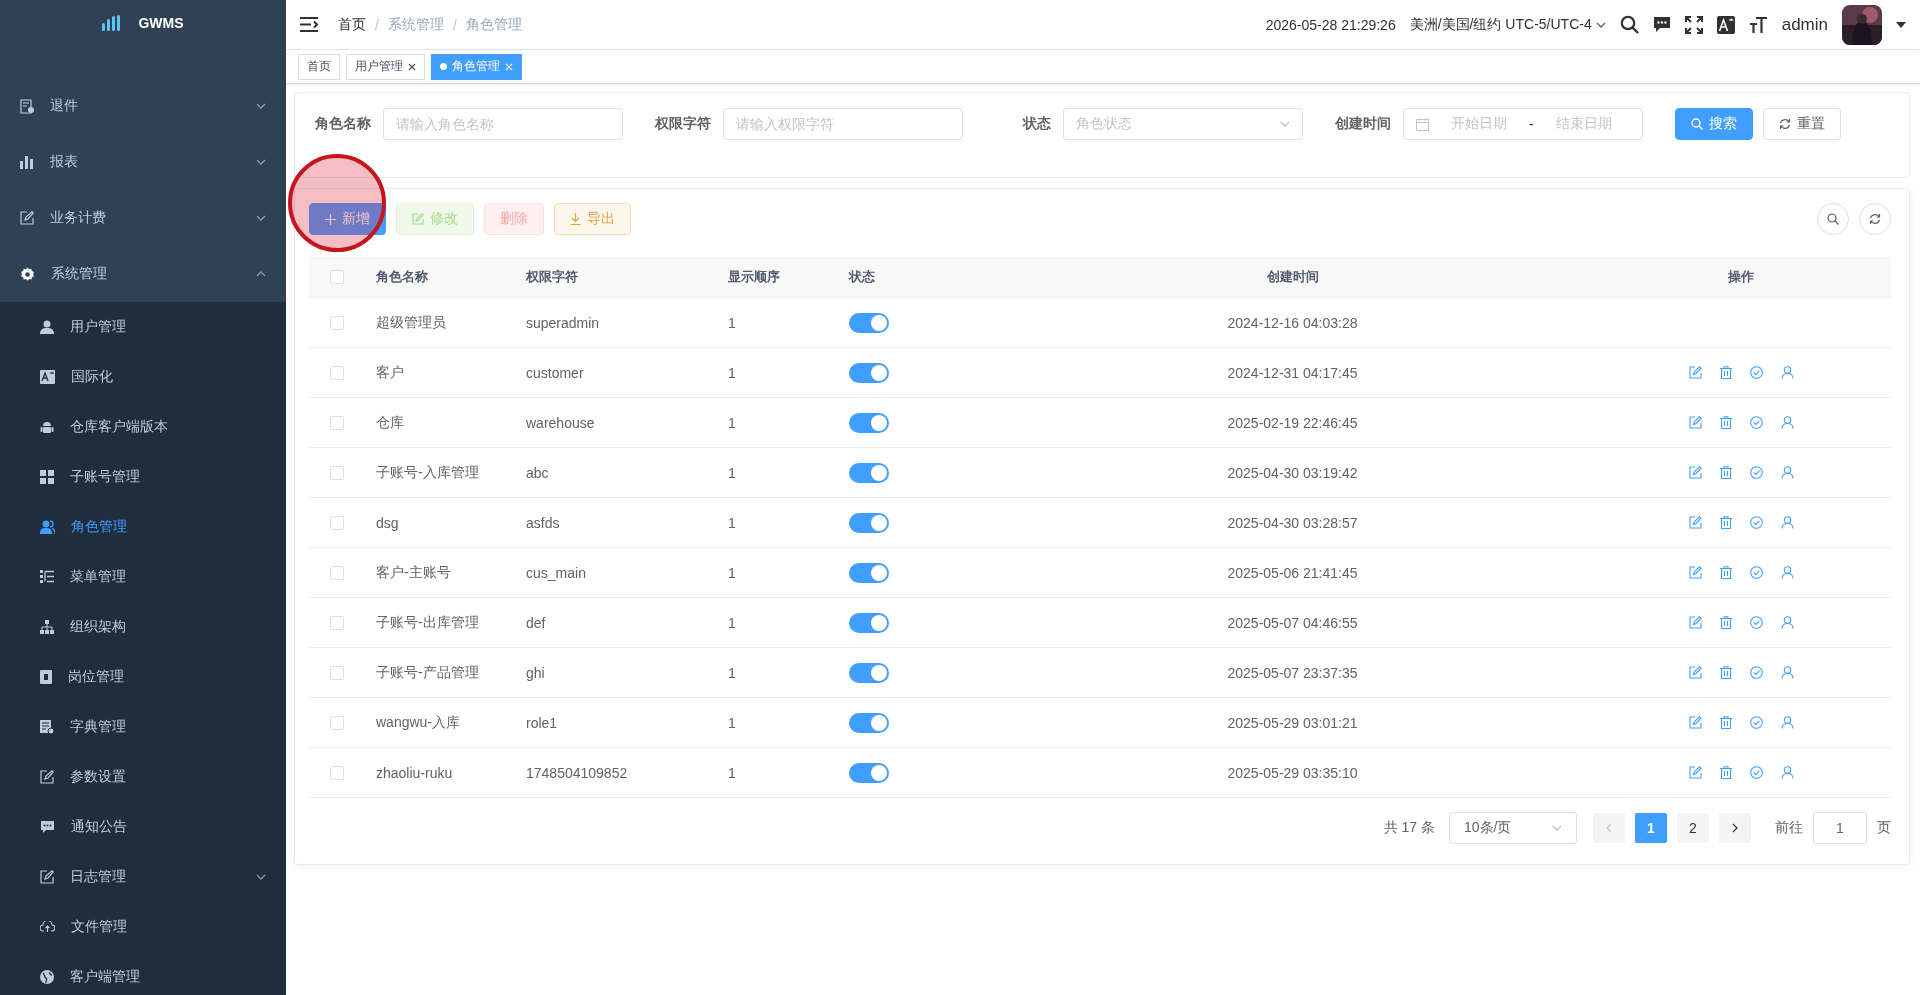 This screenshot has height=995, width=1920. I want to click on sidebar-submenu-item: 仓库客户端版本, so click(143, 427).